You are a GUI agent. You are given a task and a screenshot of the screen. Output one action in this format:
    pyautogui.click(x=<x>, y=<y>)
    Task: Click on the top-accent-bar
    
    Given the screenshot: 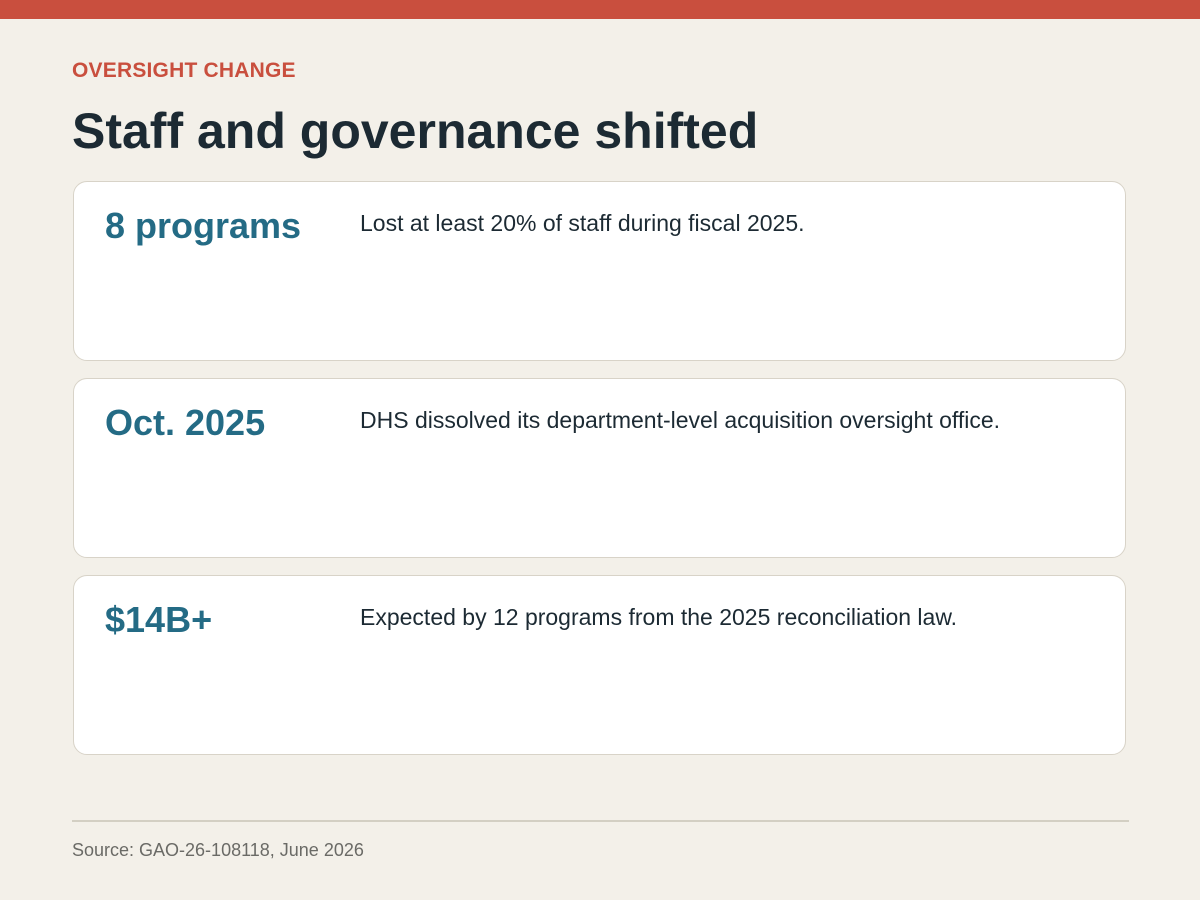 What is the action you would take?
    pyautogui.click(x=600, y=9)
    